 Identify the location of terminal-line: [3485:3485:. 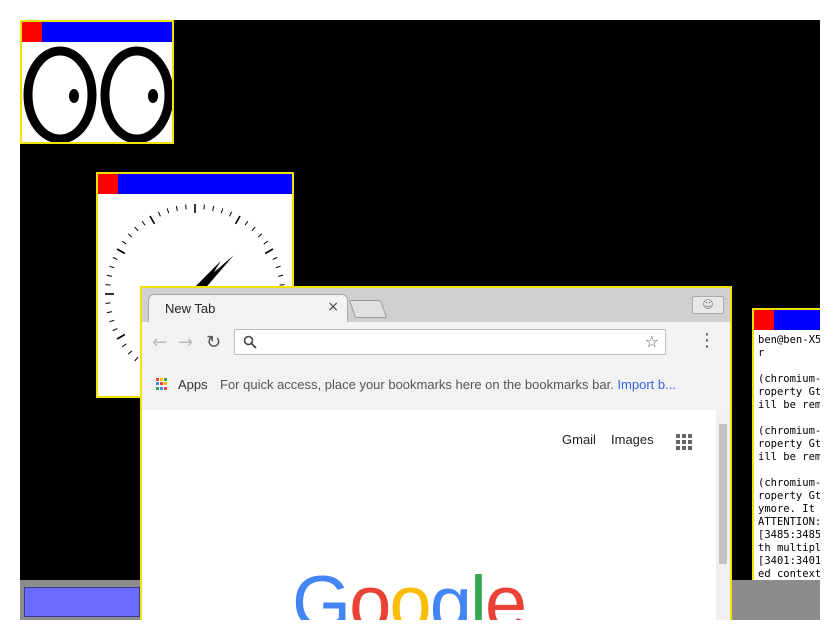
(789, 535).